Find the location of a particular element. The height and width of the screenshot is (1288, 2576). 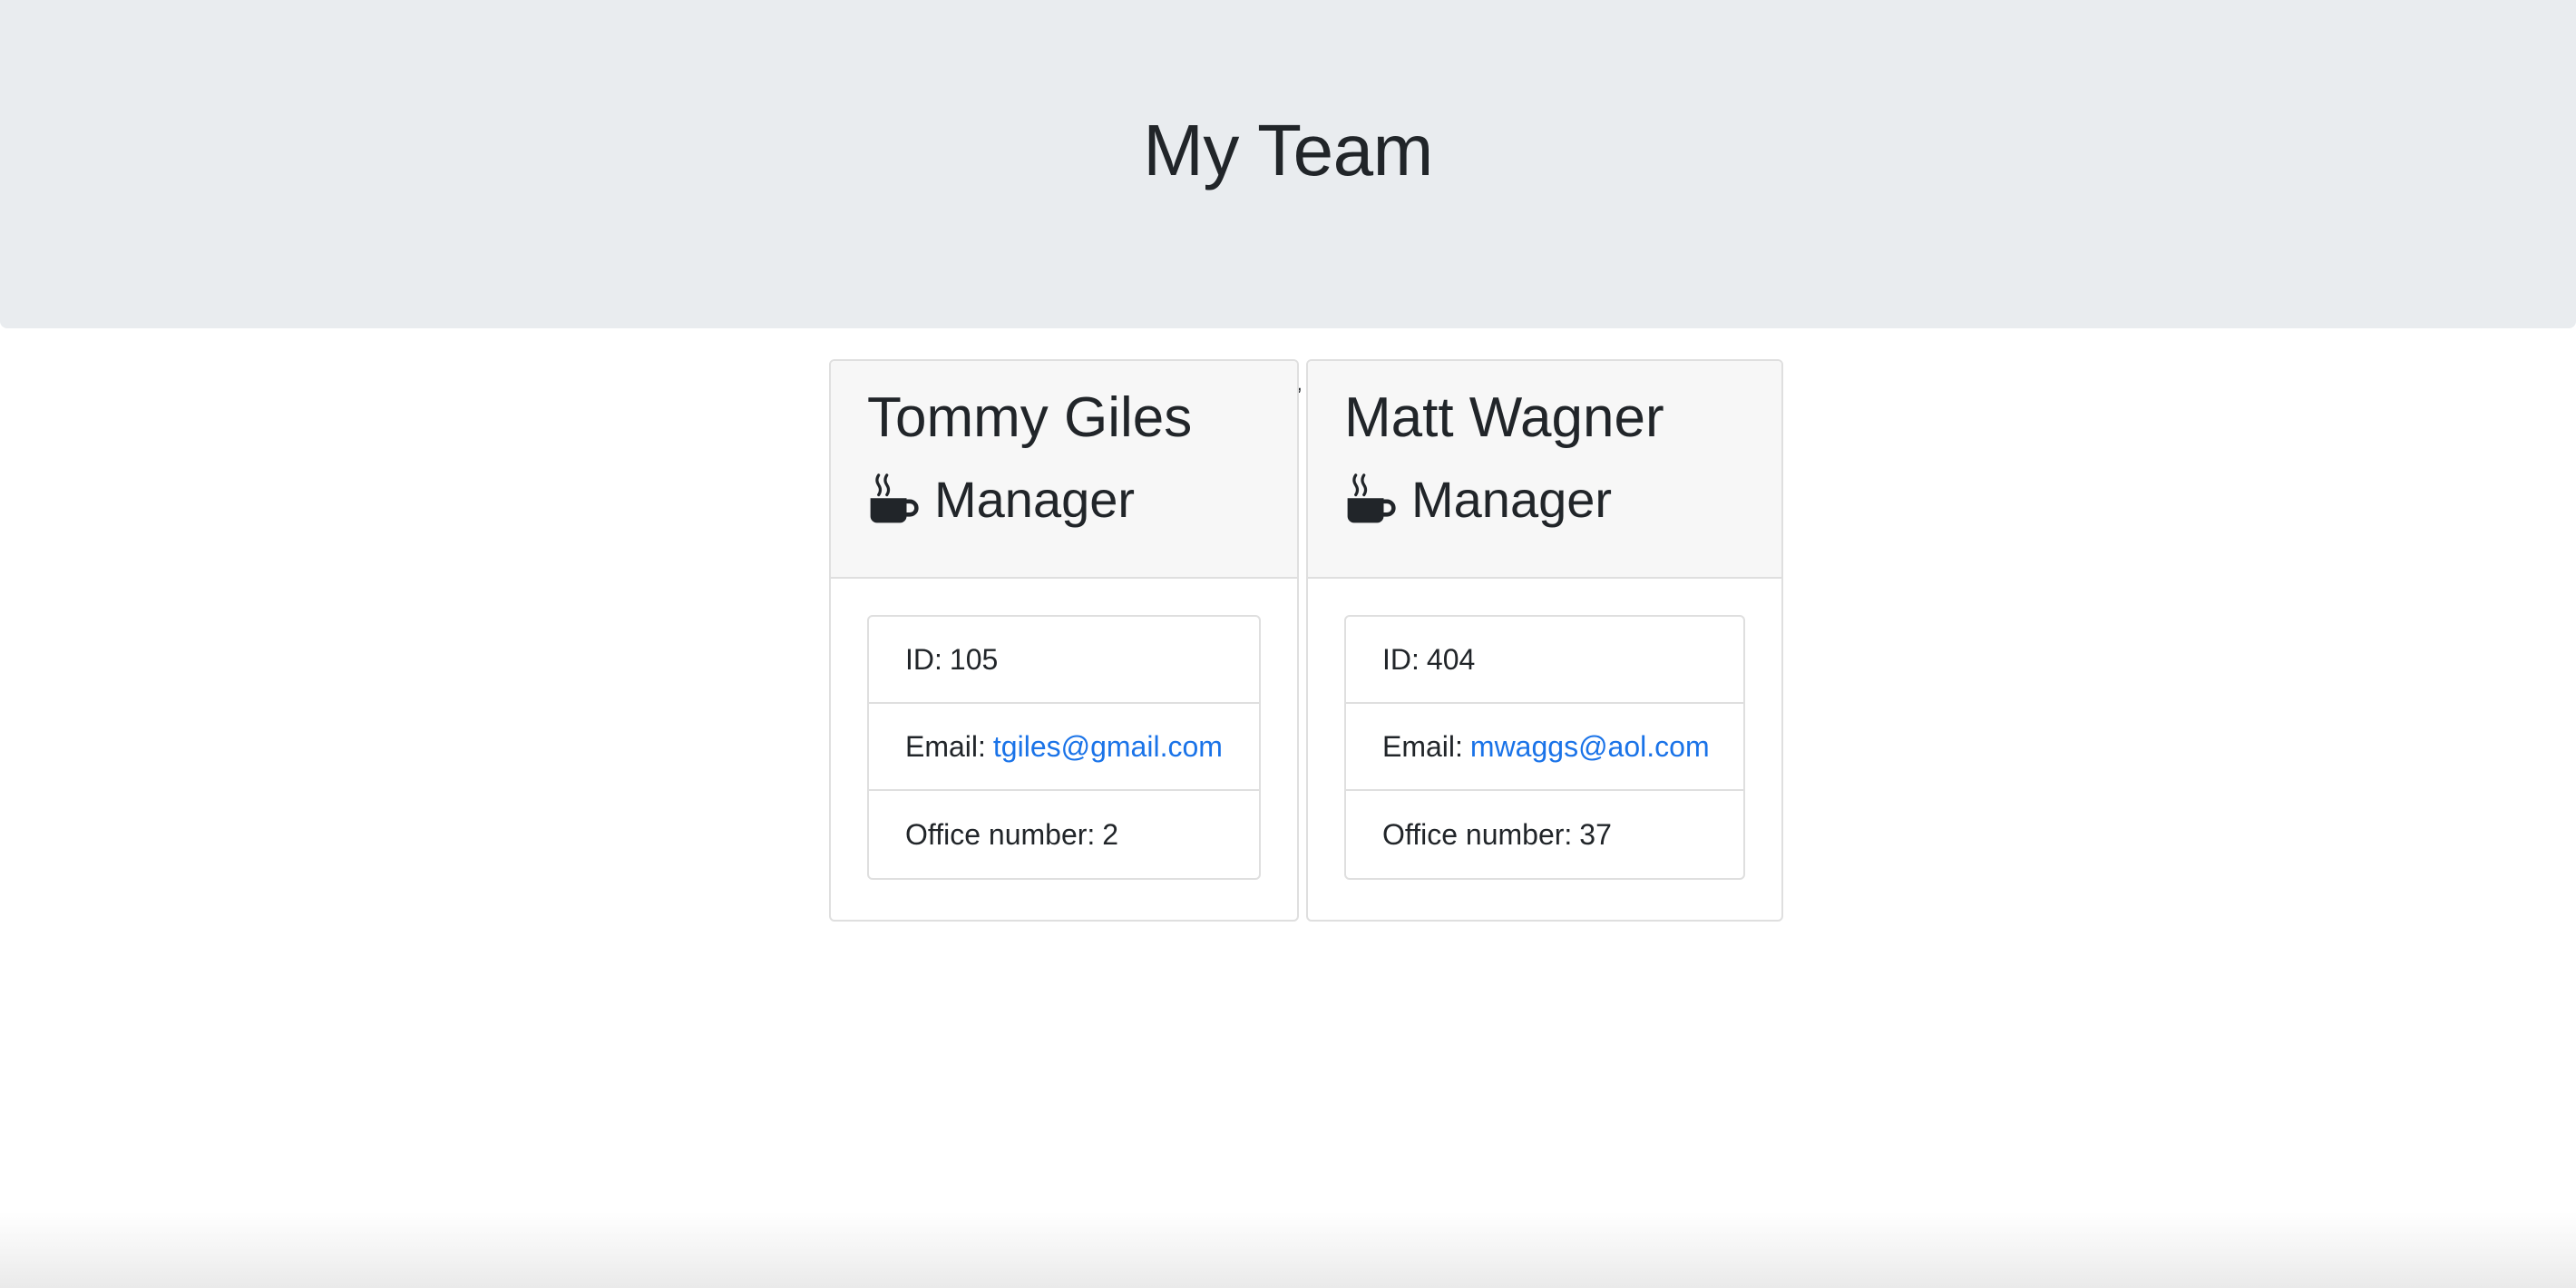

employee-email: Email: tgiles@gmail.com is located at coordinates (1064, 747).